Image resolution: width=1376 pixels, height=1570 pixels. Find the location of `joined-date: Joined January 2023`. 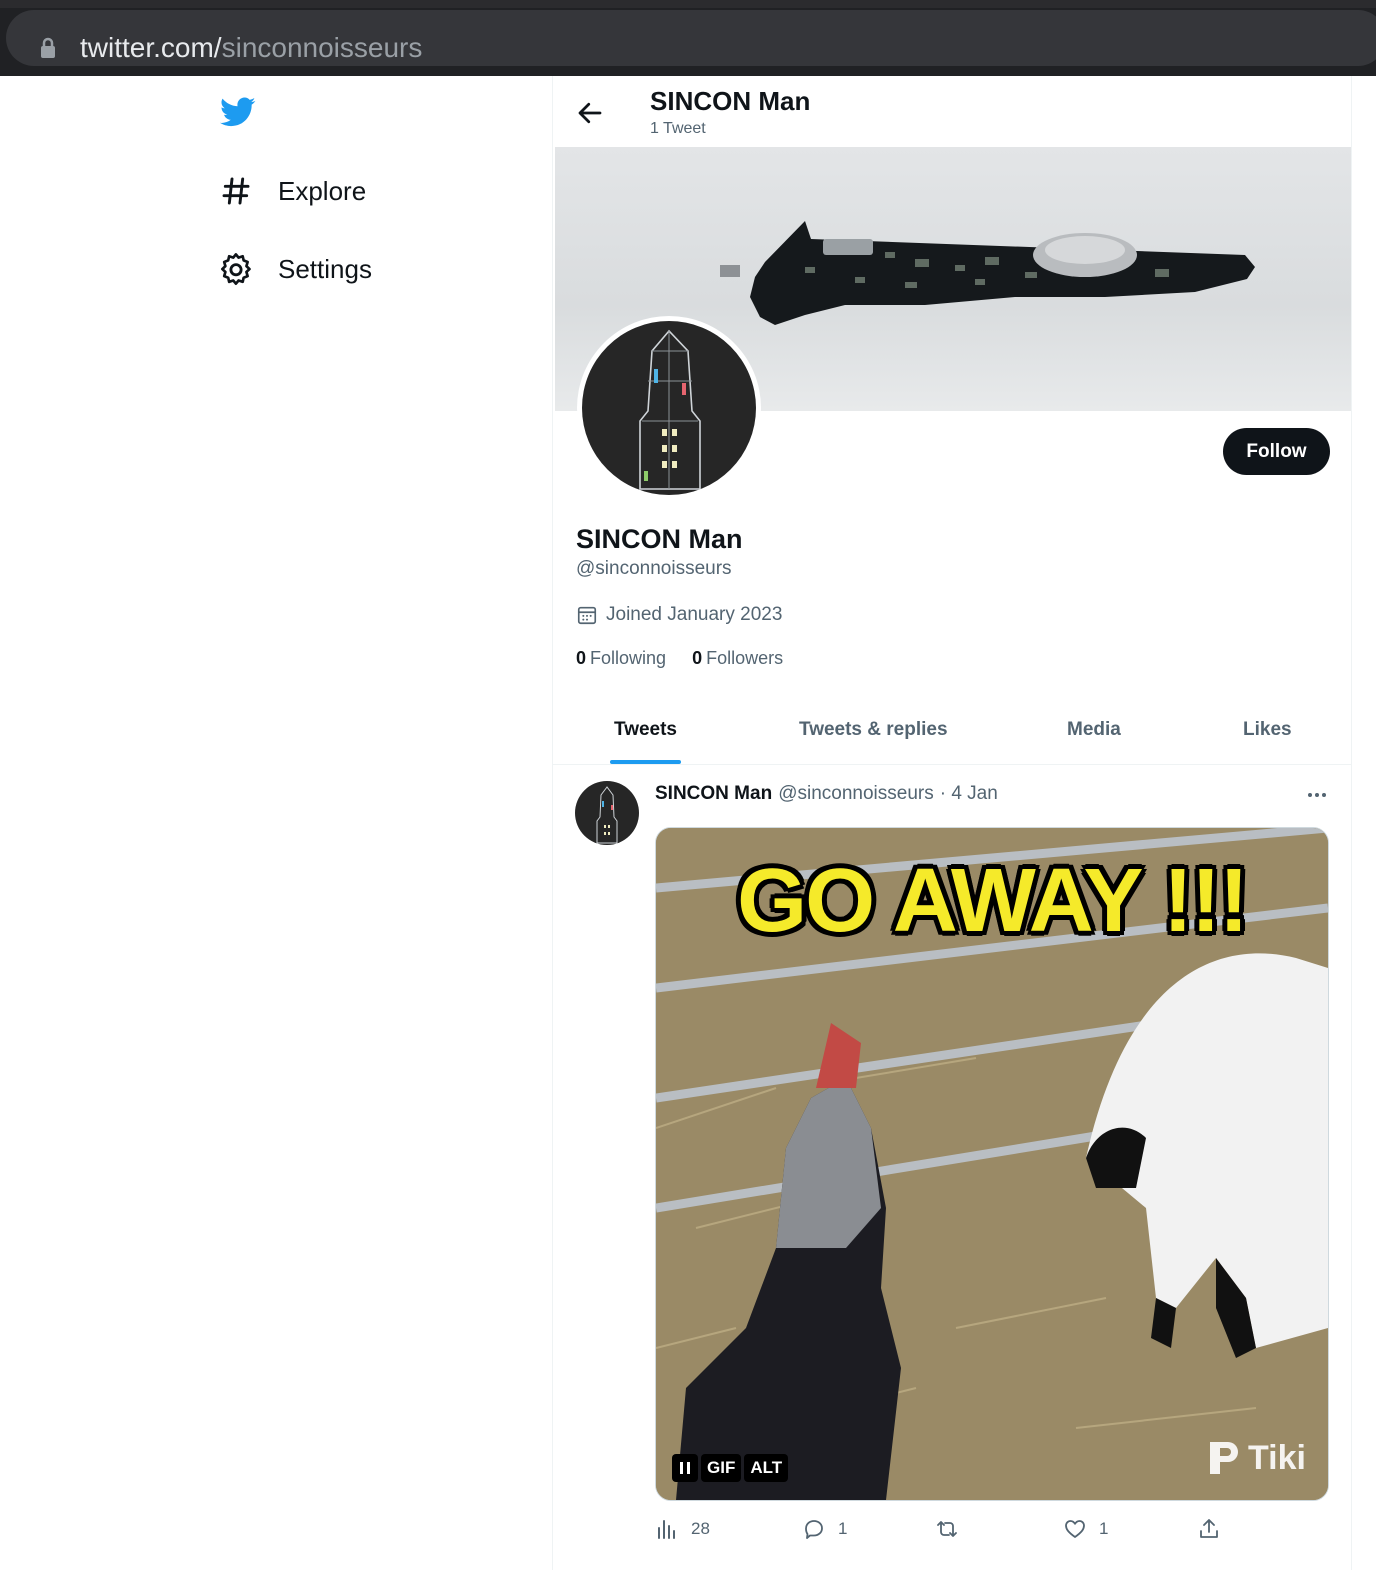

joined-date: Joined January 2023 is located at coordinates (679, 615).